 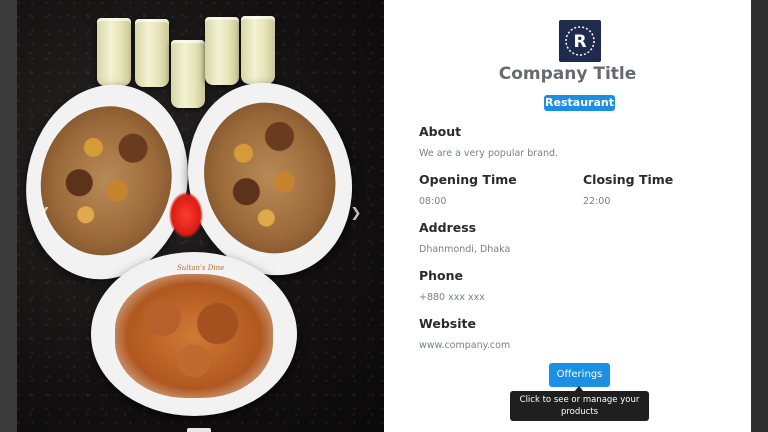 I want to click on plate-inscription: Sultan's Dine, so click(x=201, y=268).